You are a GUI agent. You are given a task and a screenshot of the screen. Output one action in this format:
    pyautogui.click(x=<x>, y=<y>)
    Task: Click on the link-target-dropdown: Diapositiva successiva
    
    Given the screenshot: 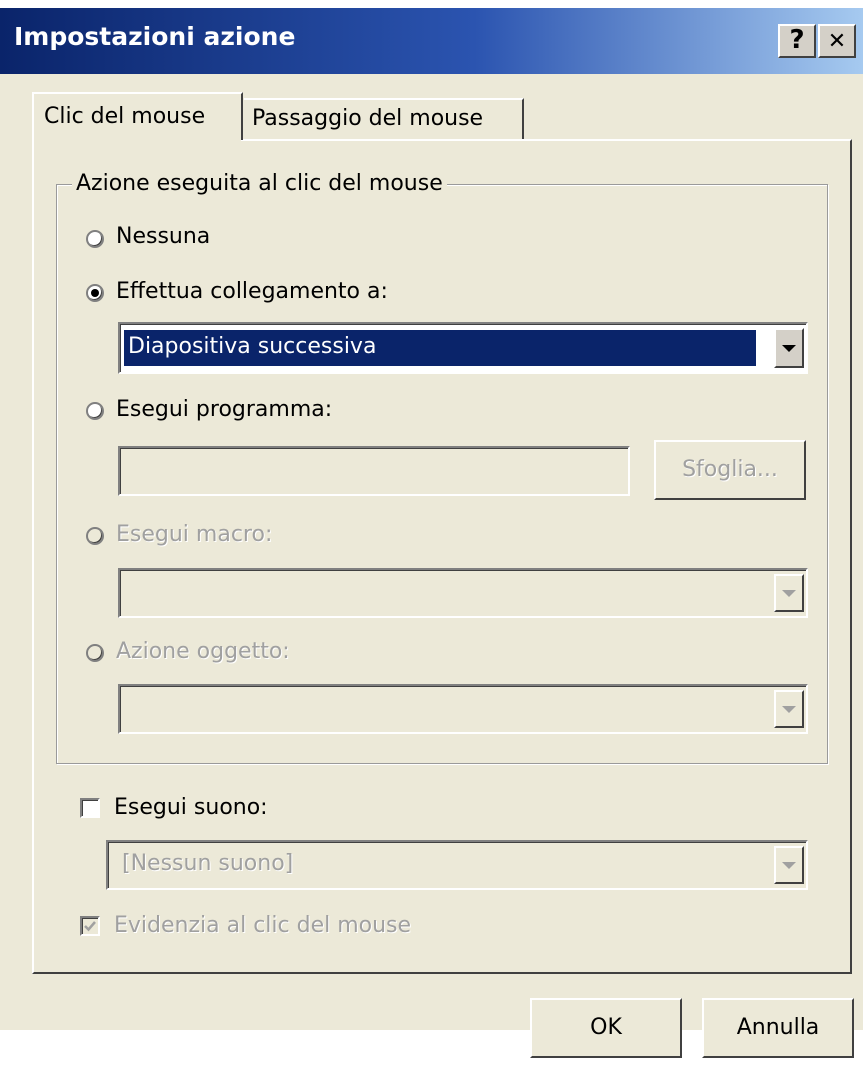 What is the action you would take?
    pyautogui.click(x=463, y=348)
    